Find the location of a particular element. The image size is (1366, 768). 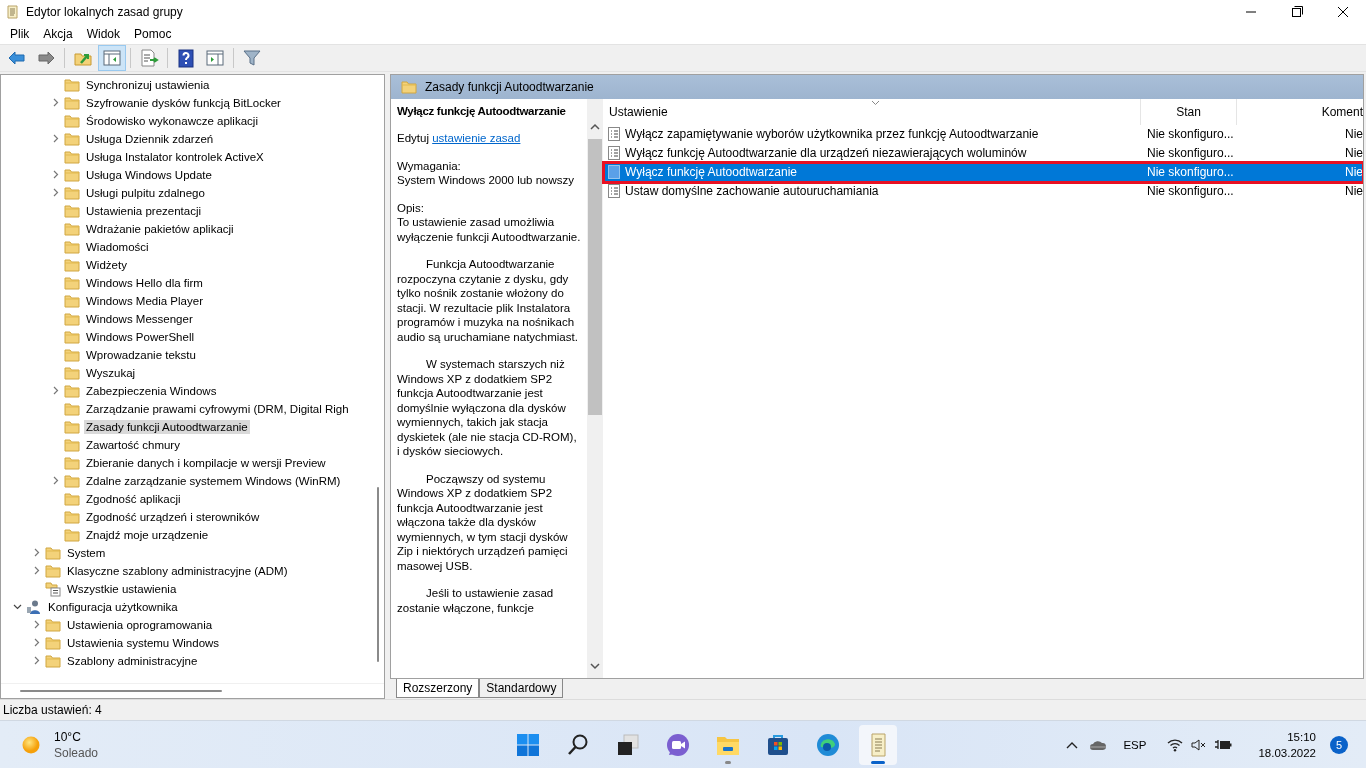

tree-item: Wdrażanie pakietów aplikacji is located at coordinates (160, 228).